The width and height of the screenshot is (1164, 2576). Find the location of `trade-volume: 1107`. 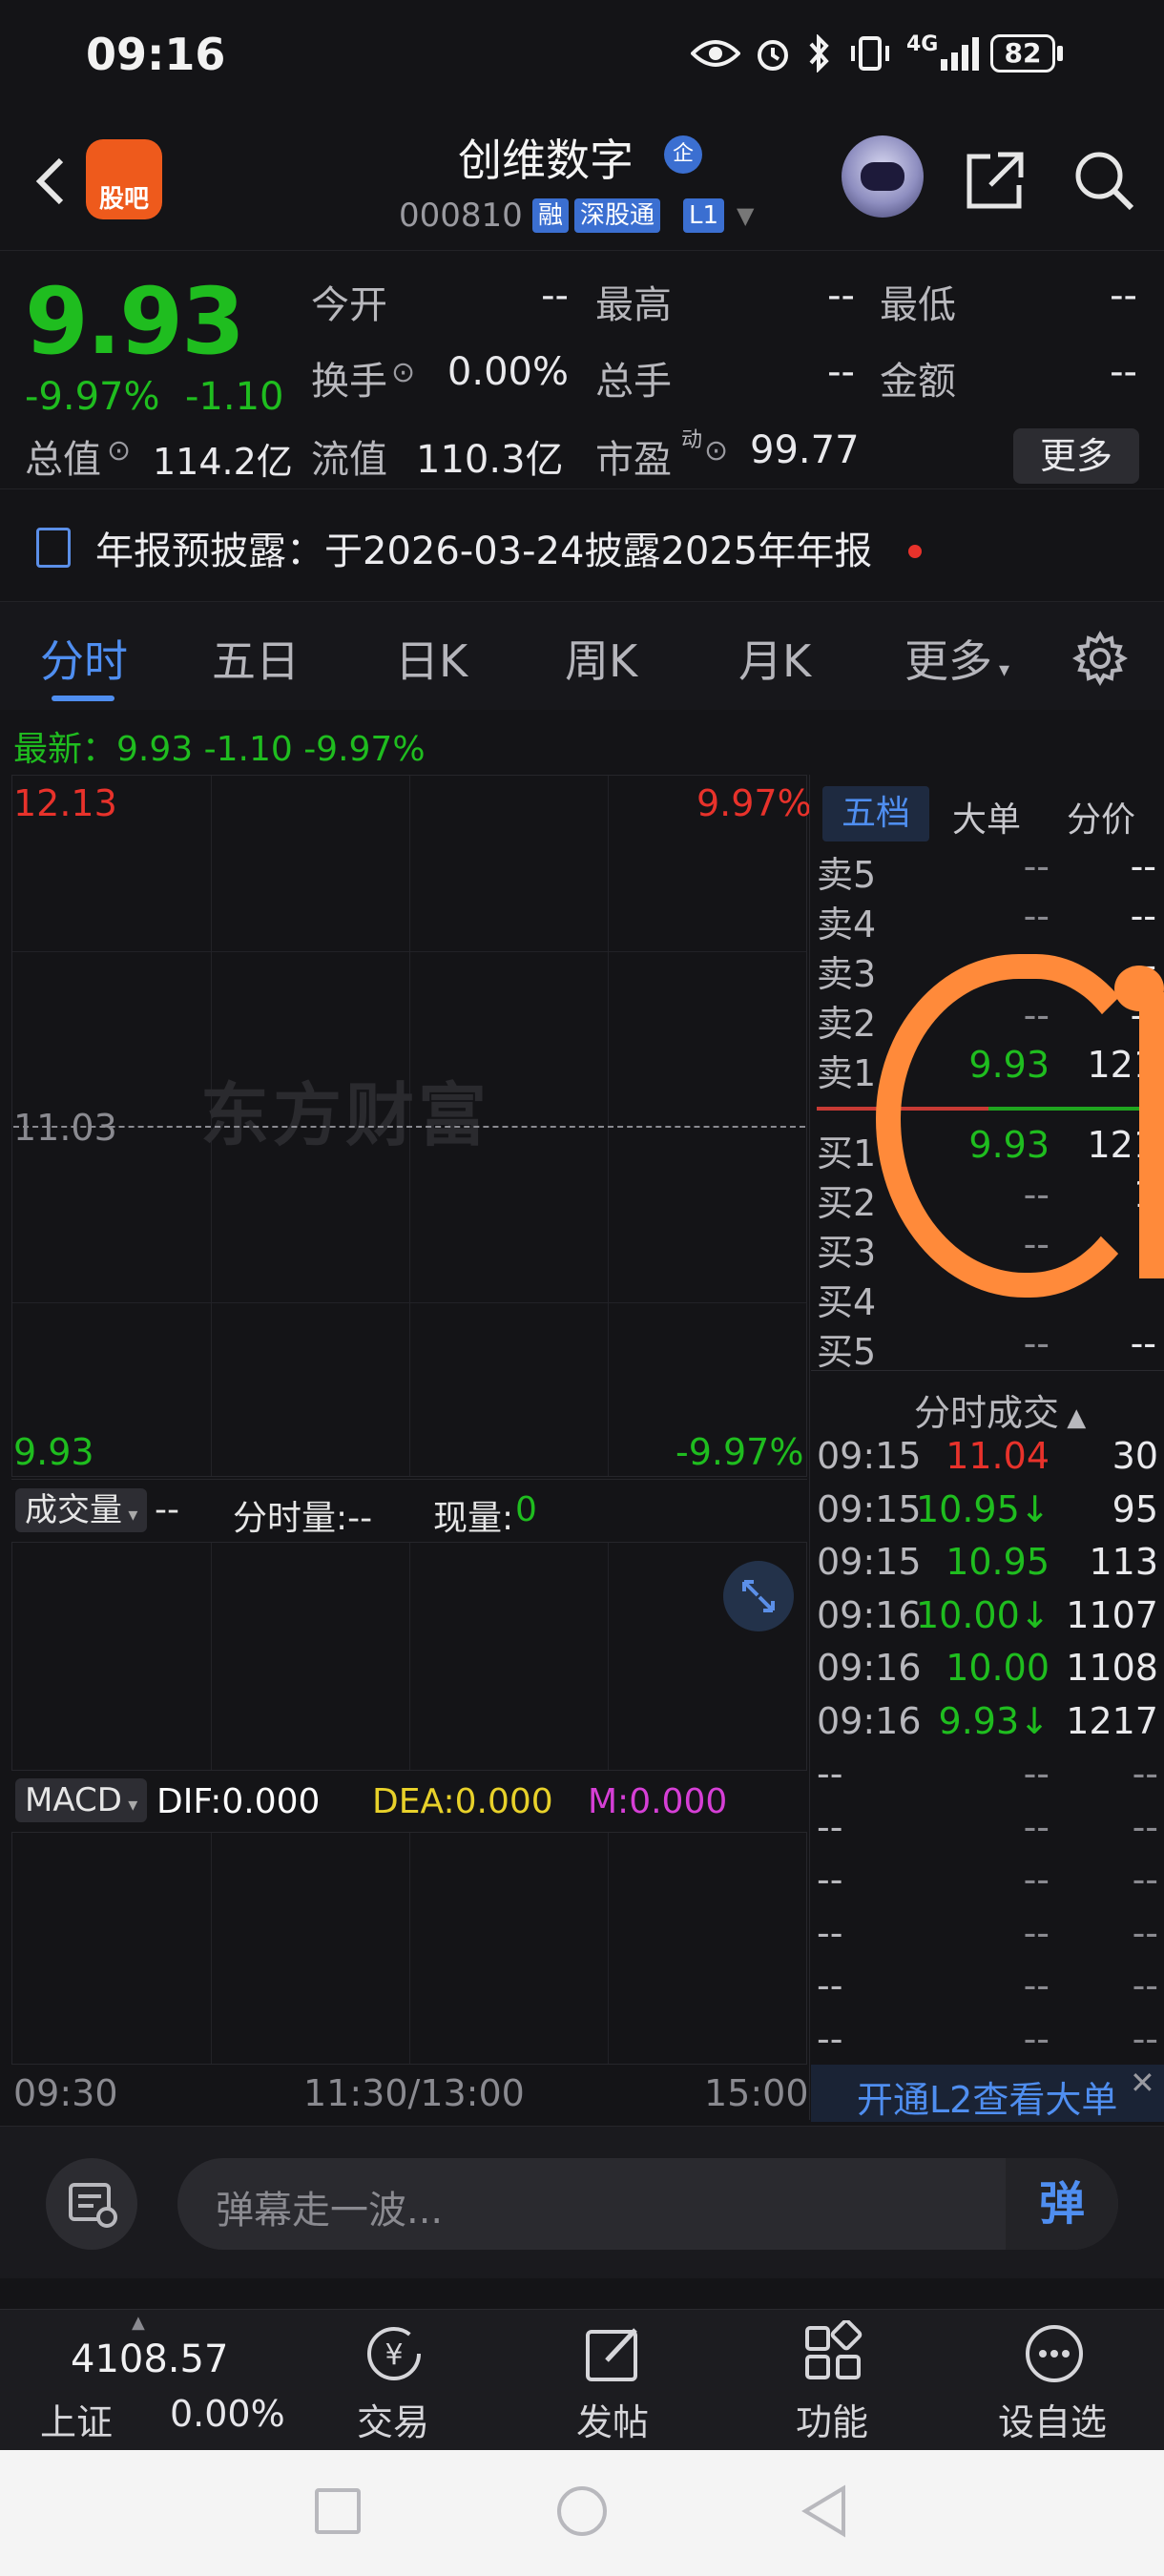

trade-volume: 1107 is located at coordinates (1112, 1614).